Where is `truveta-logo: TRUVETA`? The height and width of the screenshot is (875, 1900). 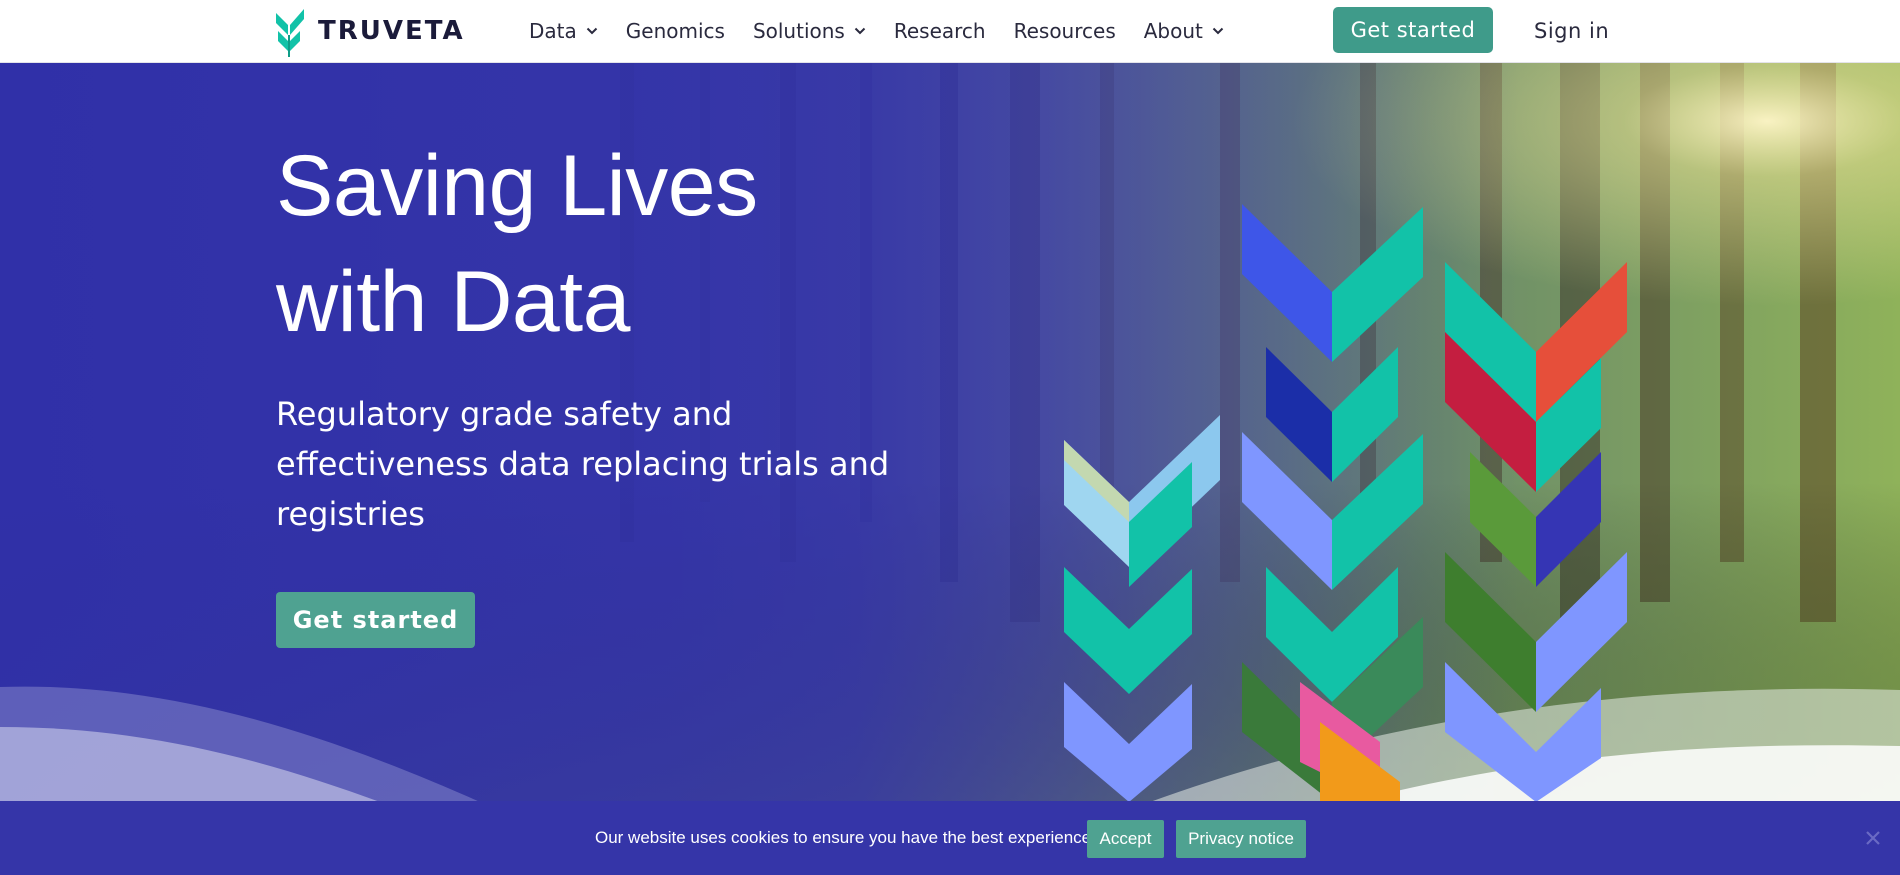
truveta-logo: TRUVETA is located at coordinates (370, 31).